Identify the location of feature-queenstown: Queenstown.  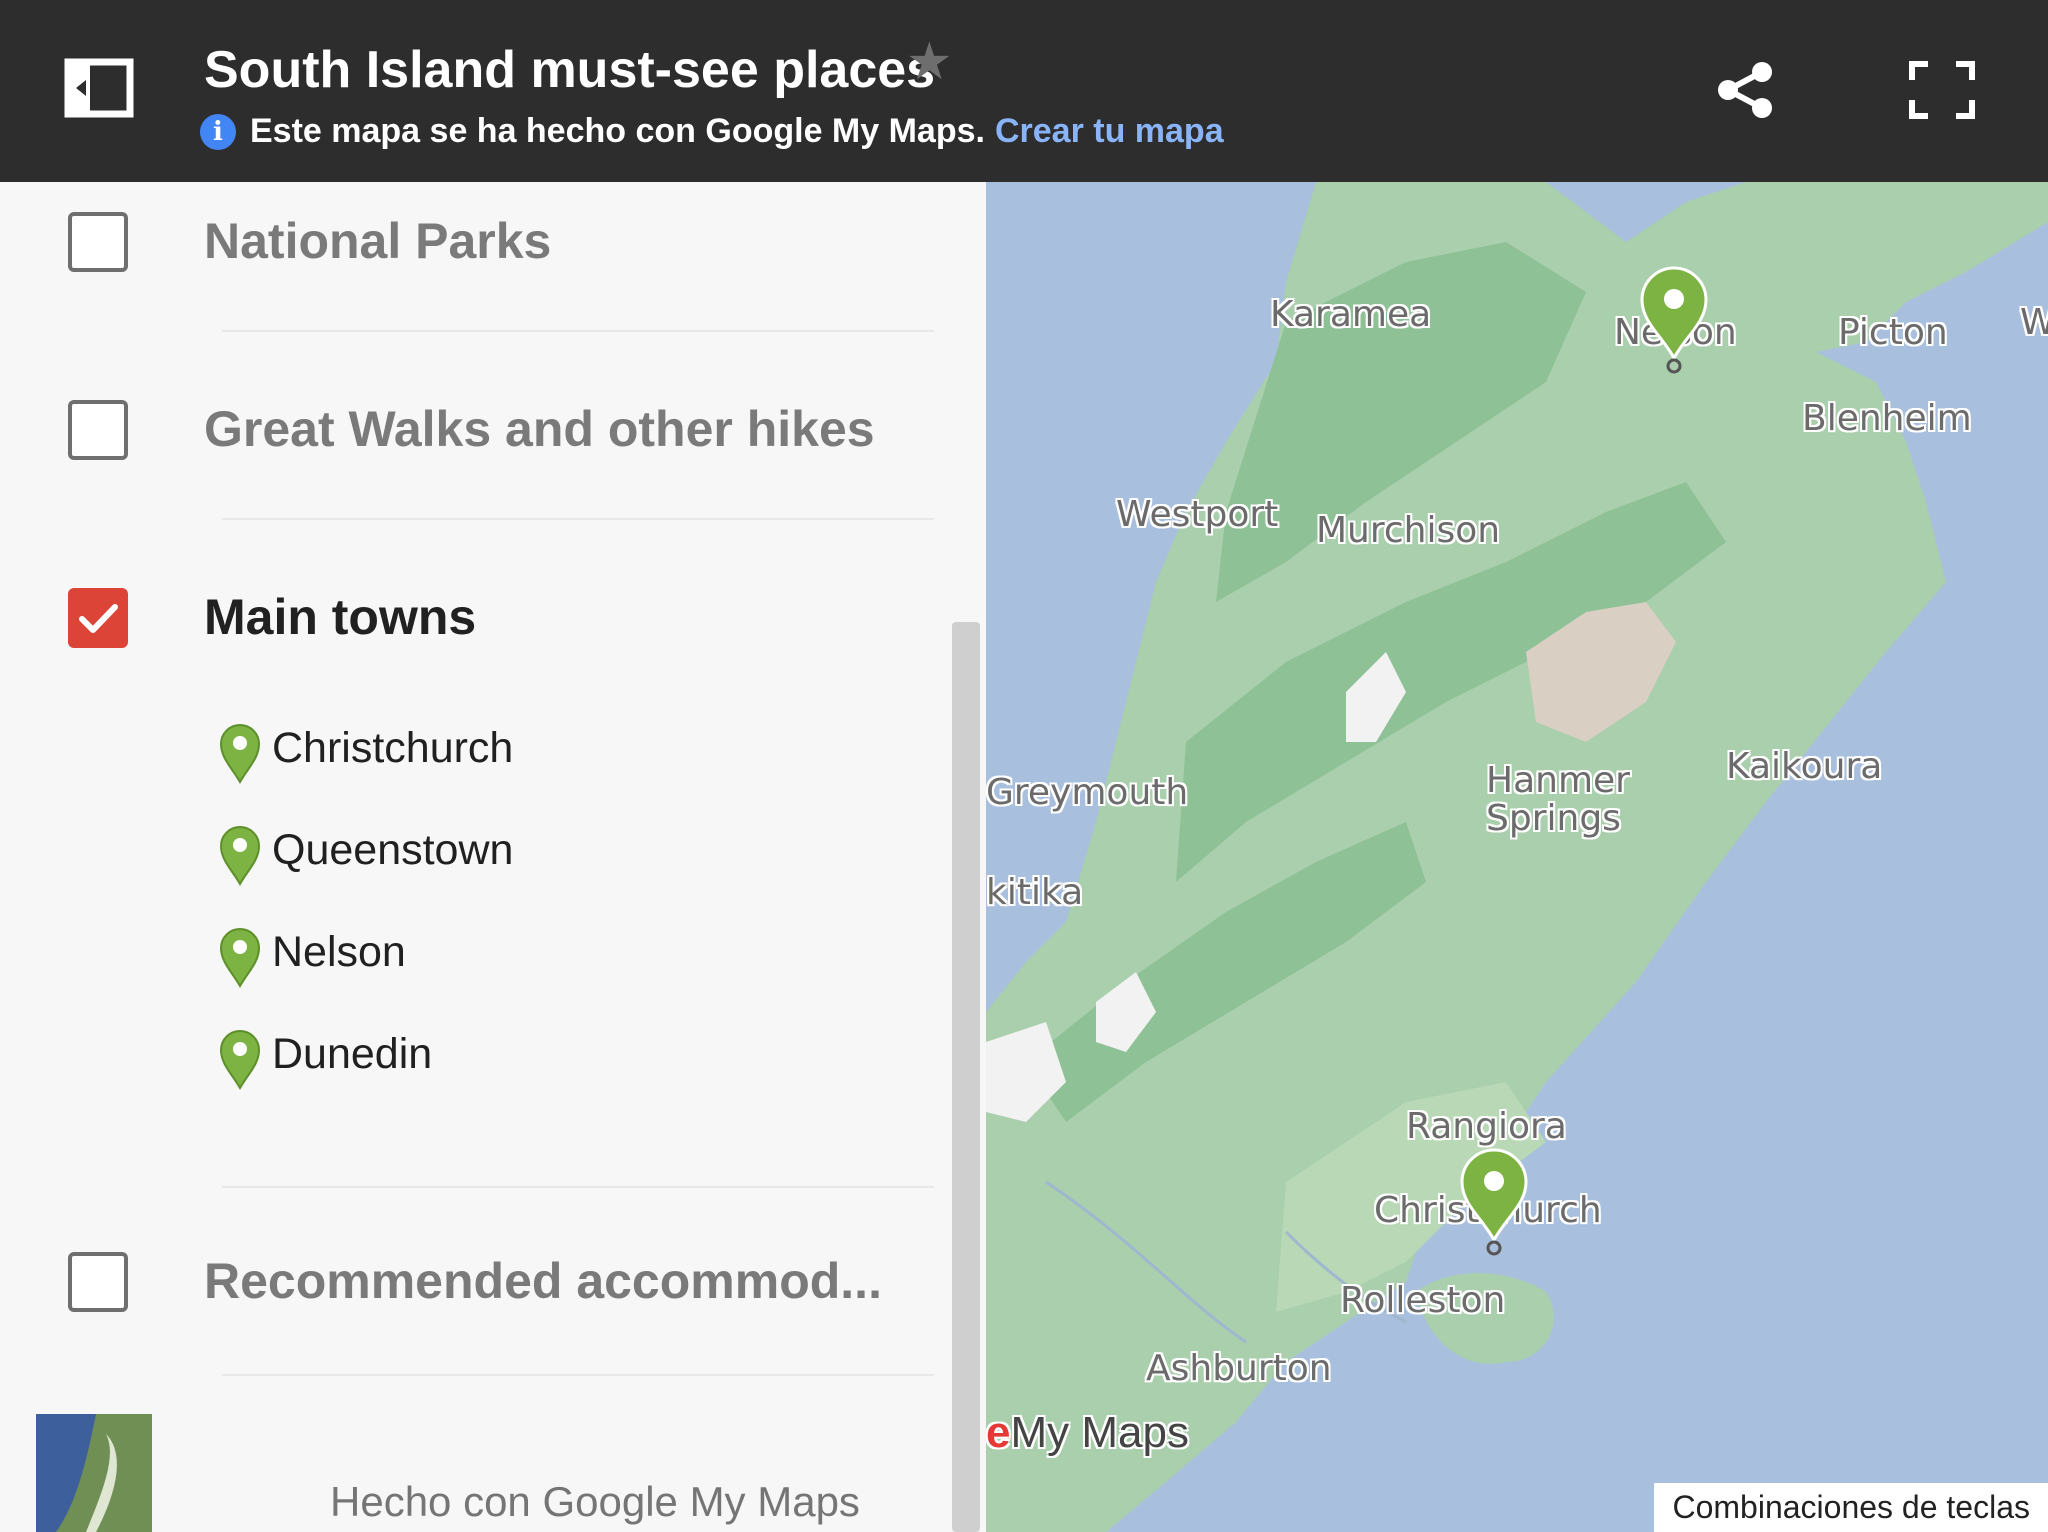
(518, 857).